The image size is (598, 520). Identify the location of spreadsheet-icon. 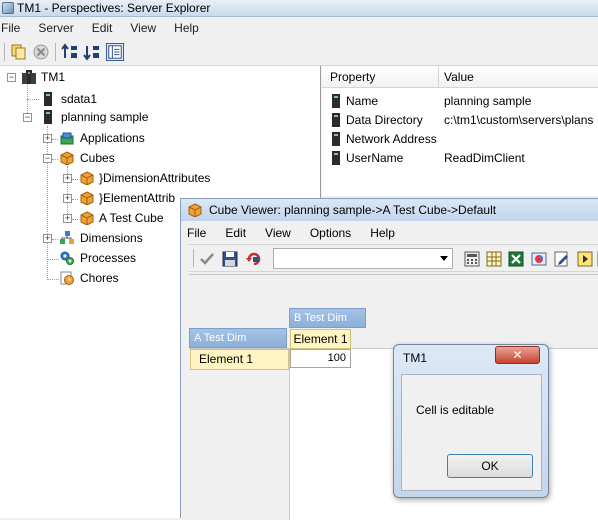
(494, 259).